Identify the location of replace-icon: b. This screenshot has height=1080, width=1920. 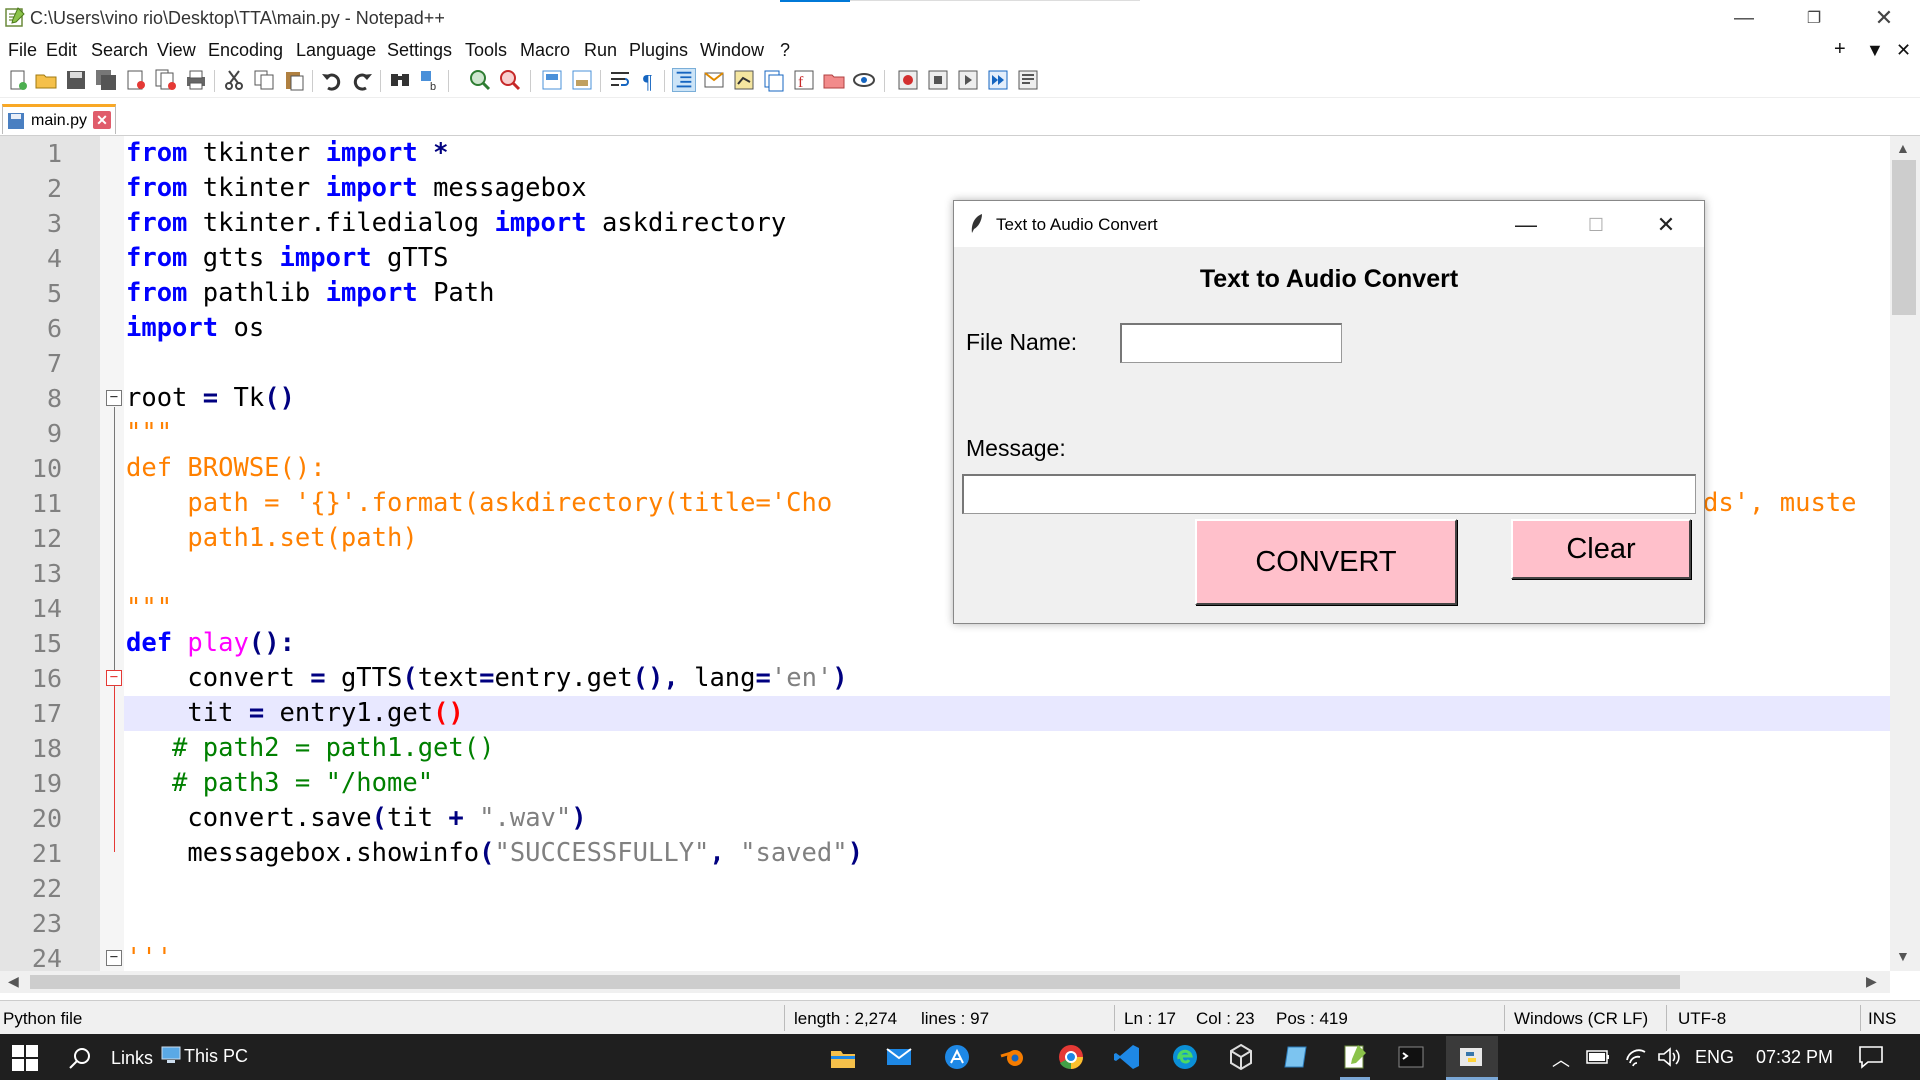
(430, 80).